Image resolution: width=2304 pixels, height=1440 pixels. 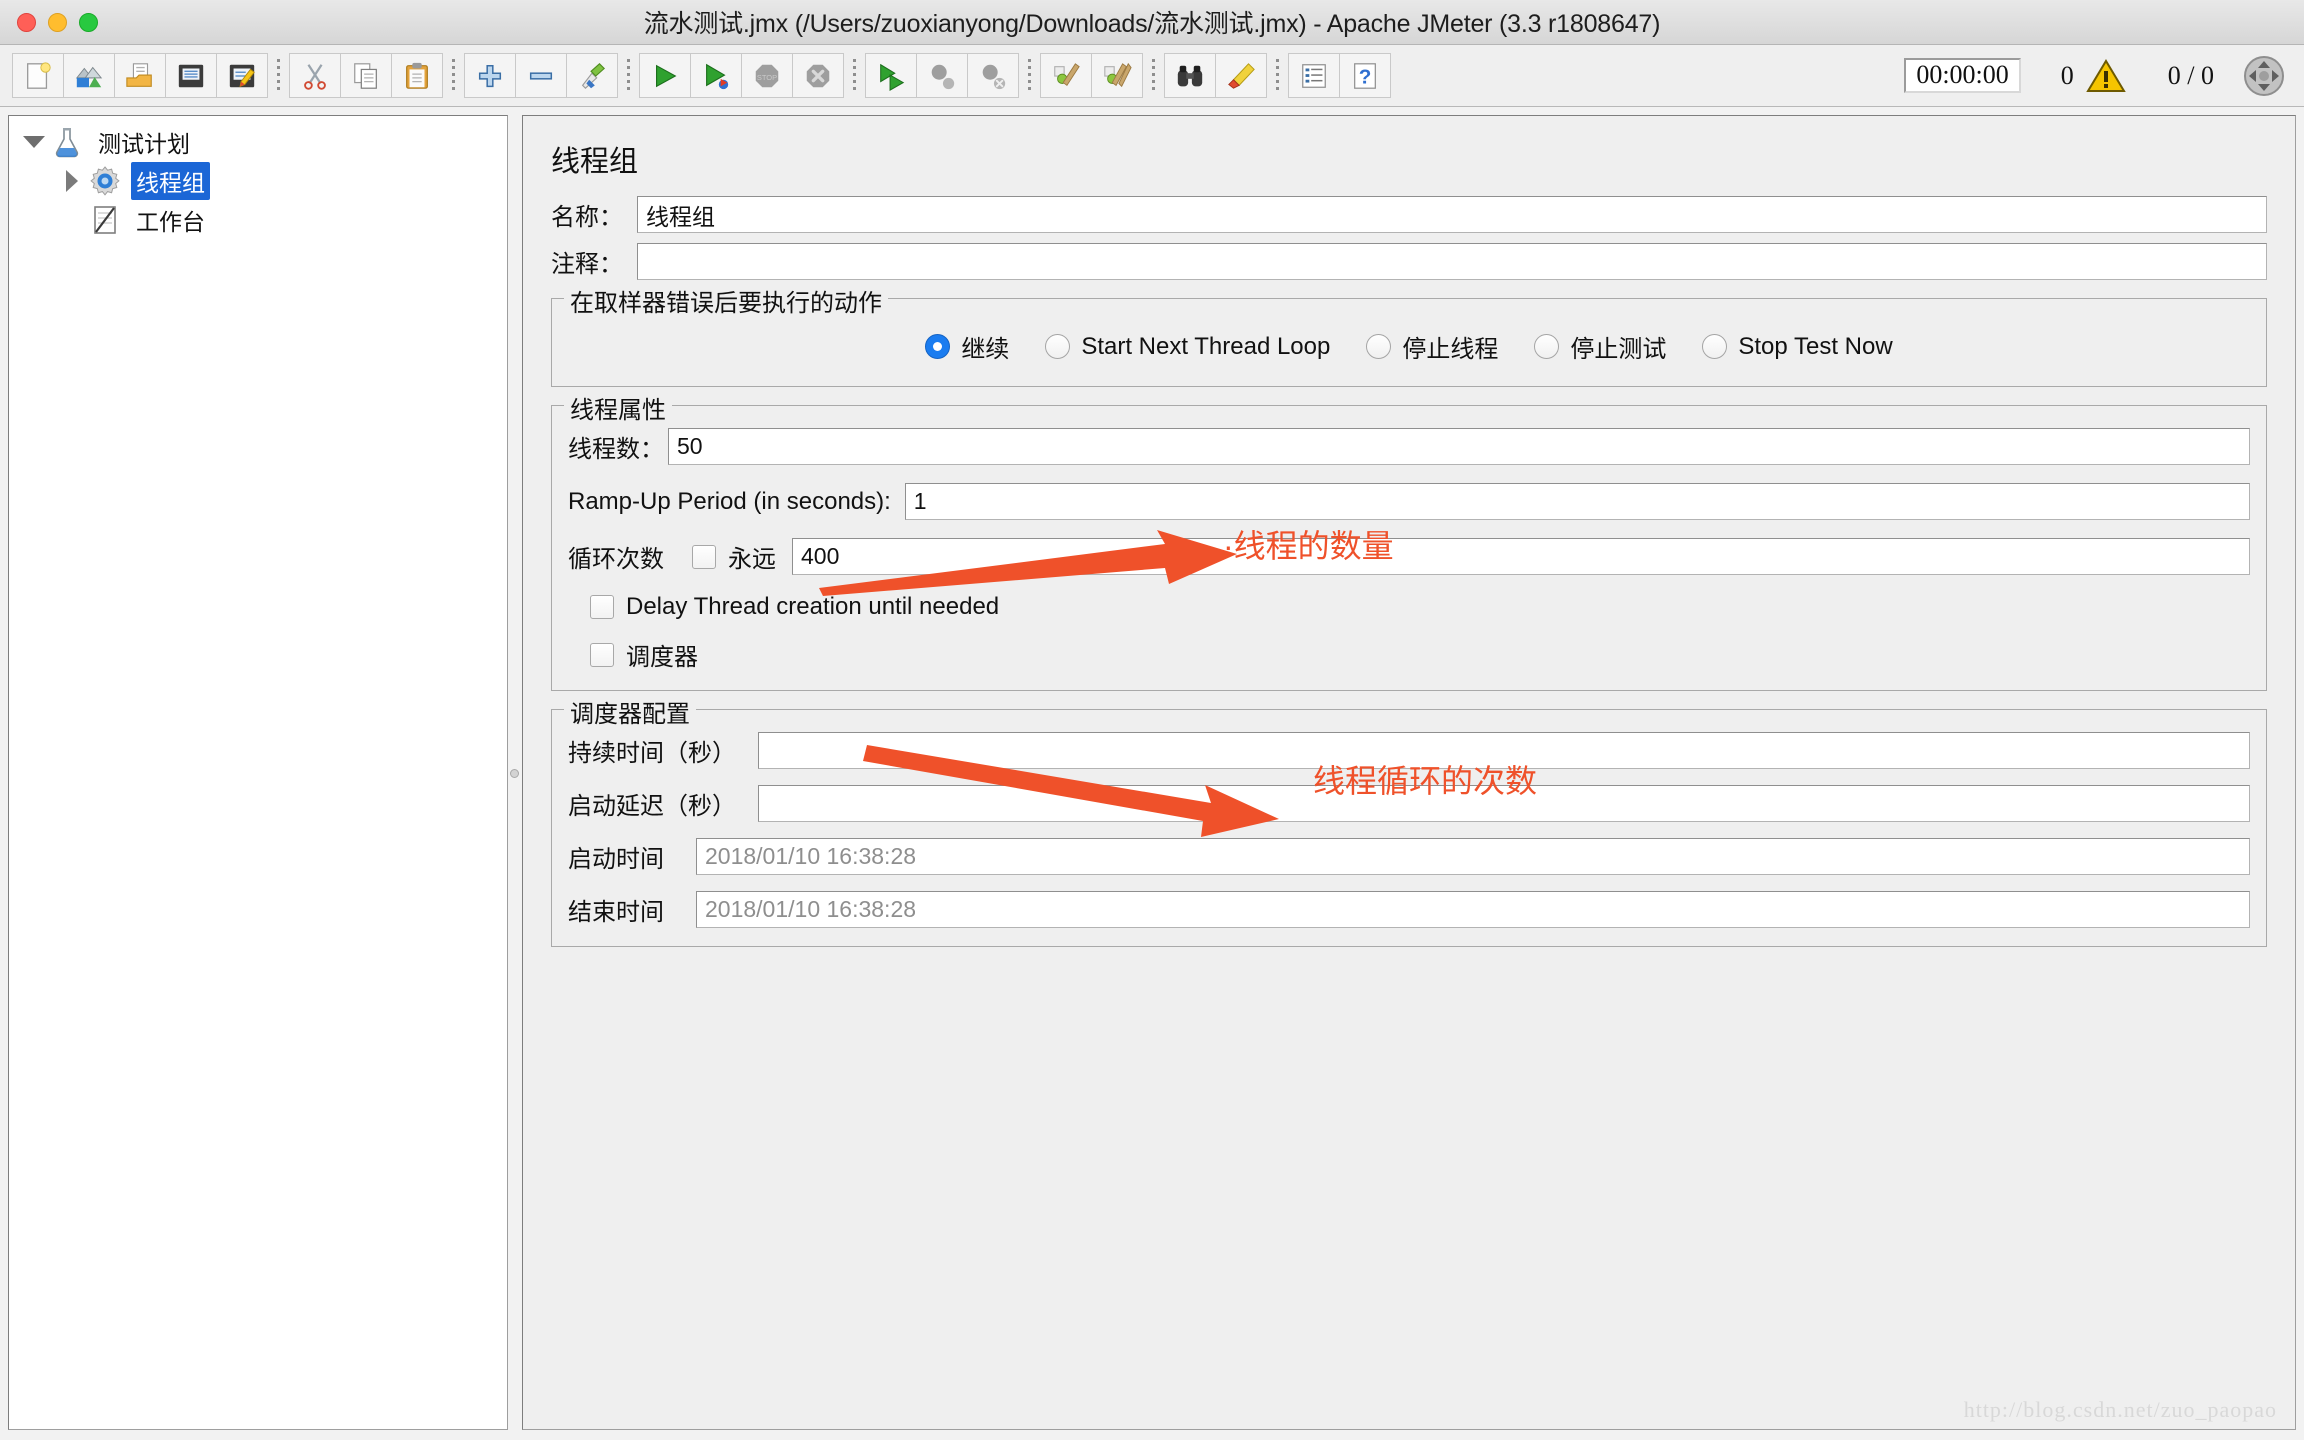 What do you see at coordinates (258, 141) in the screenshot?
I see `tree-node-test-plan: 测试计划` at bounding box center [258, 141].